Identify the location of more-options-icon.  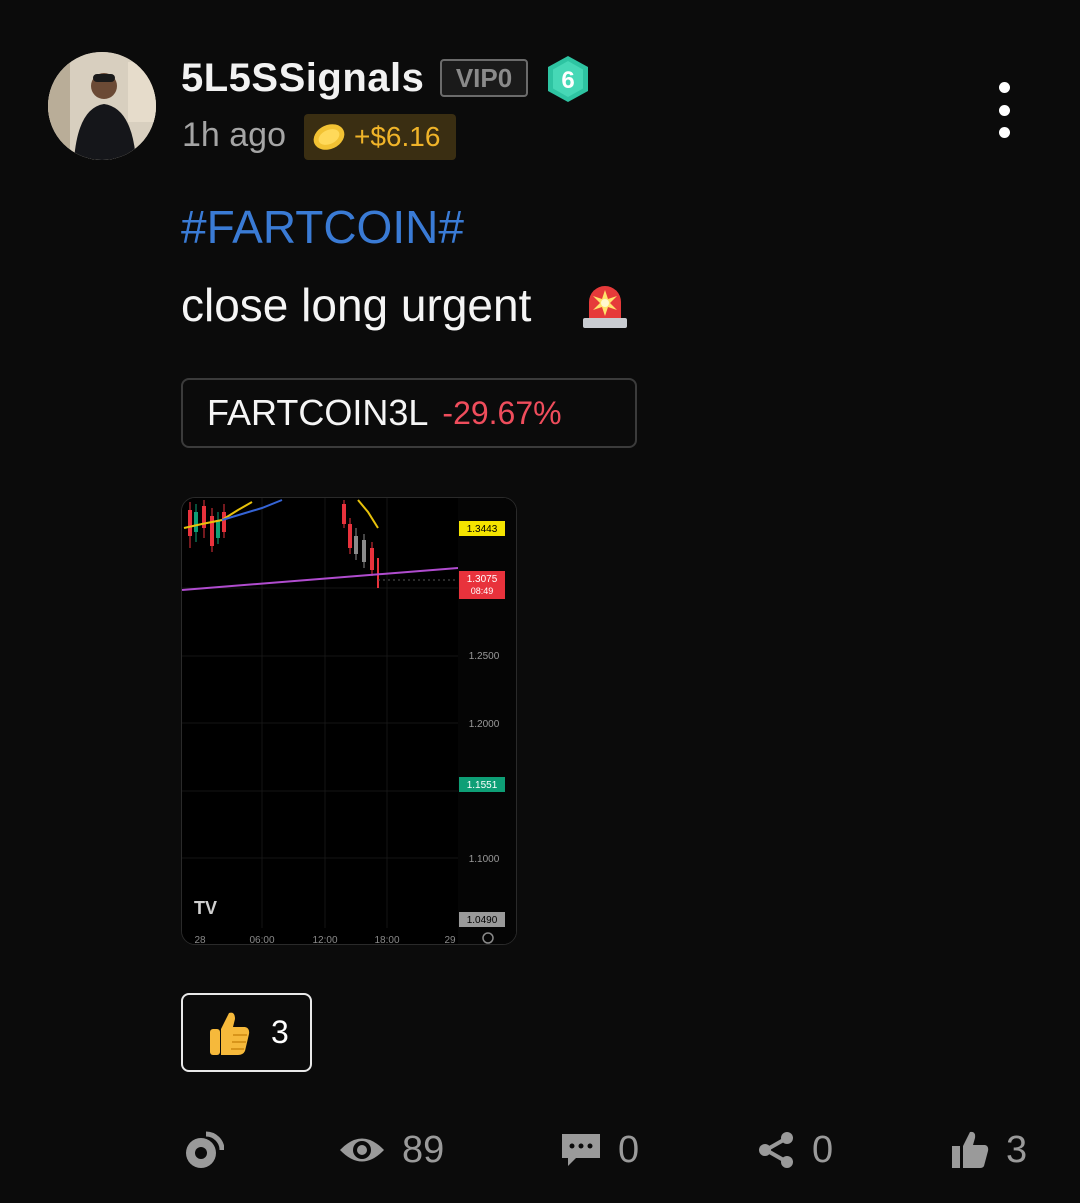
(1004, 110).